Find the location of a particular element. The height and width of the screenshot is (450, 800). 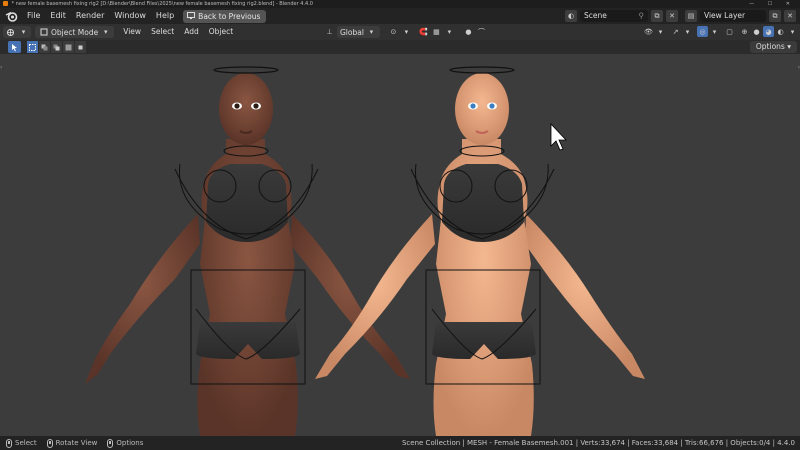

object-mode-icon is located at coordinates (43, 32).